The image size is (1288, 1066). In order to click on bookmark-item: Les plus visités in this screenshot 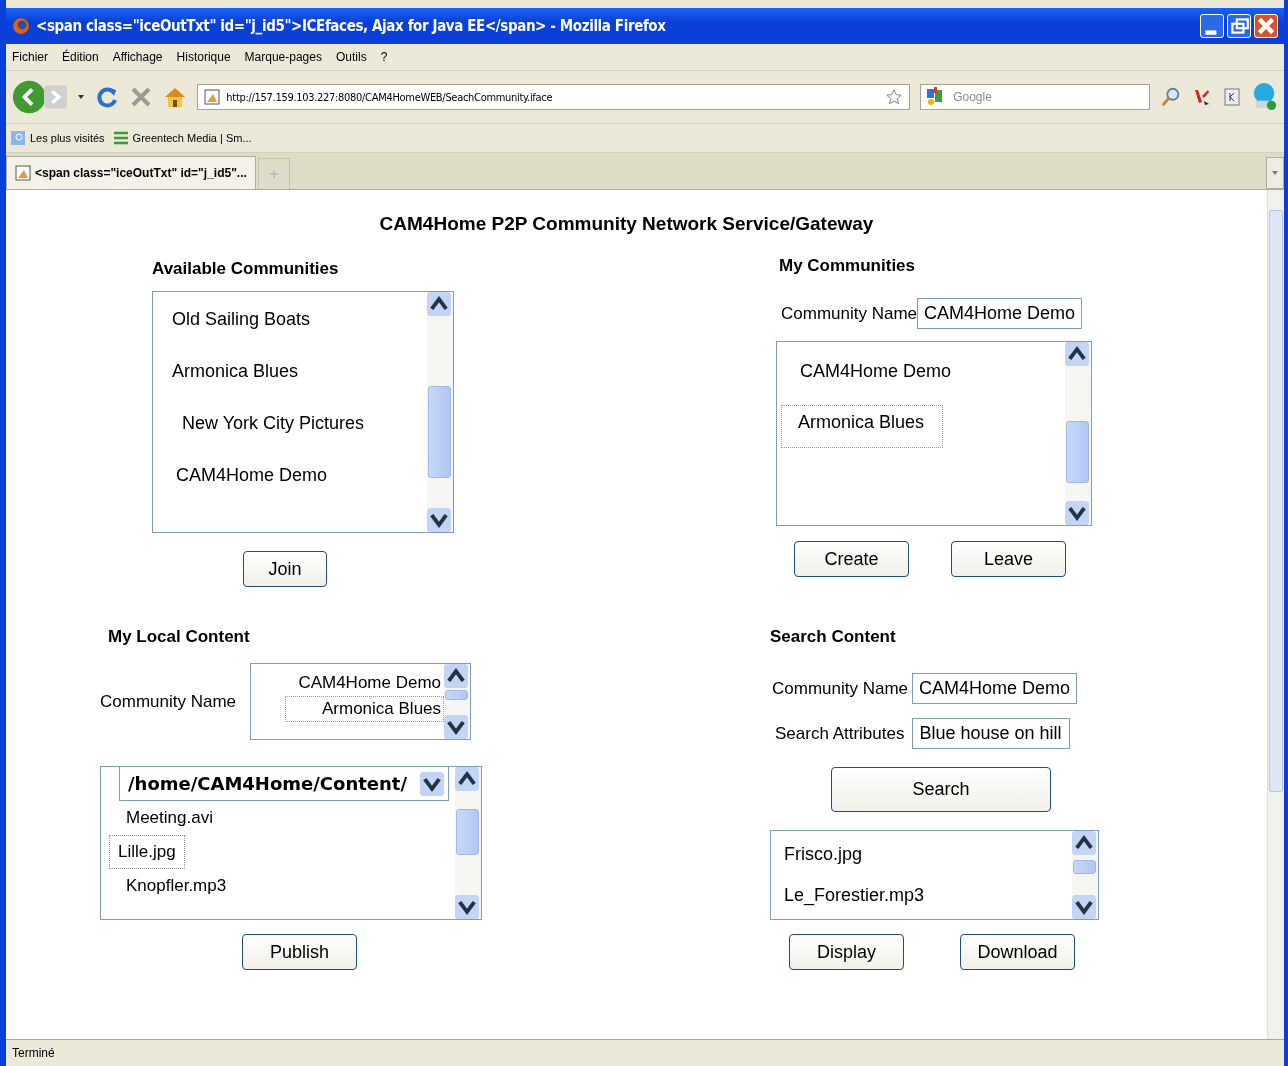, I will do `click(67, 138)`.